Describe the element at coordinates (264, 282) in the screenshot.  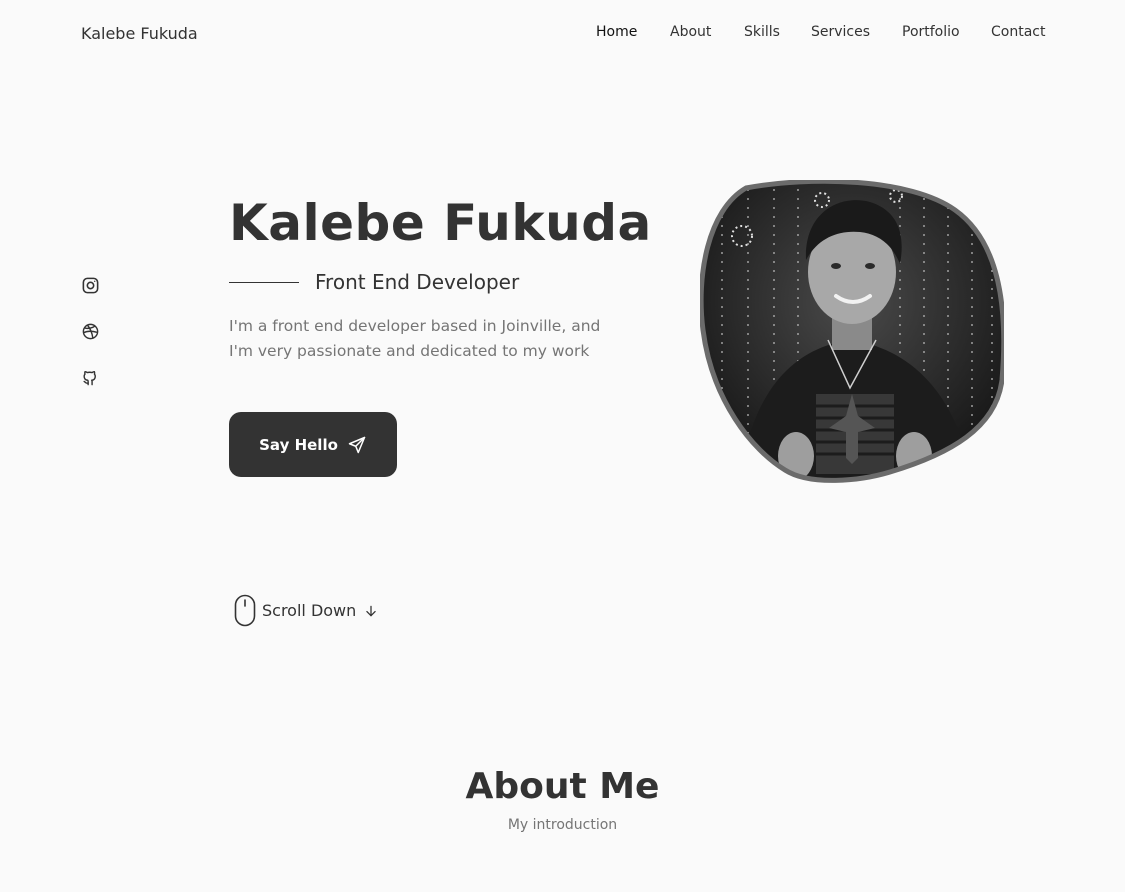
I see `subtitle-divider` at that location.